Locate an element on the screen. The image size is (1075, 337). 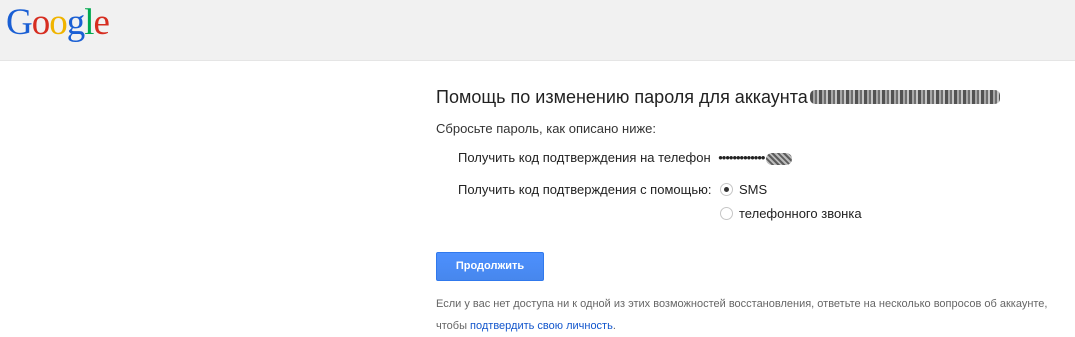
logo-letter-g: G is located at coordinates (19, 22).